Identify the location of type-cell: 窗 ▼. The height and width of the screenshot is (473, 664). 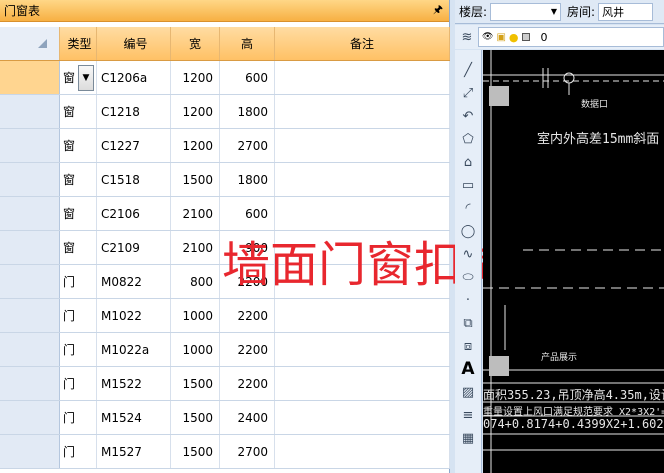
(78, 77).